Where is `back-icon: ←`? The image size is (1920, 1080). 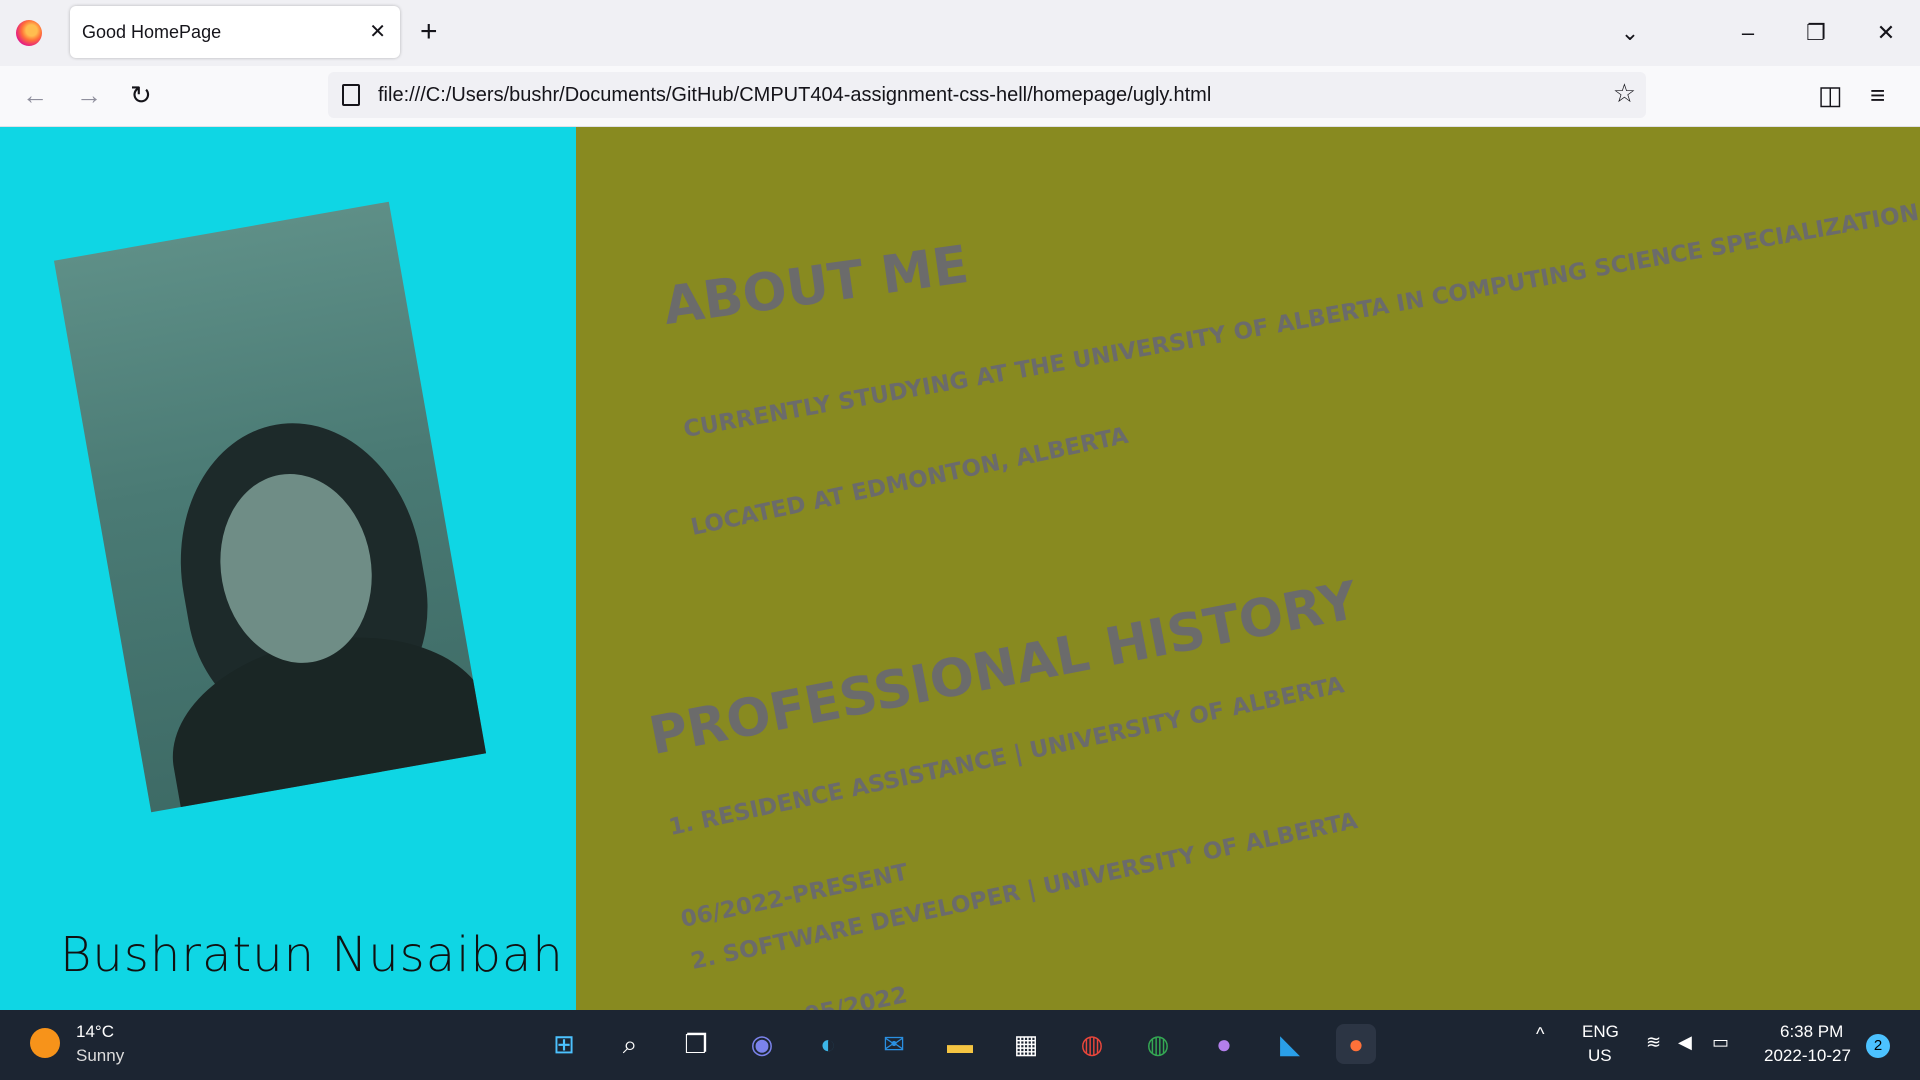
back-icon: ← is located at coordinates (35, 95).